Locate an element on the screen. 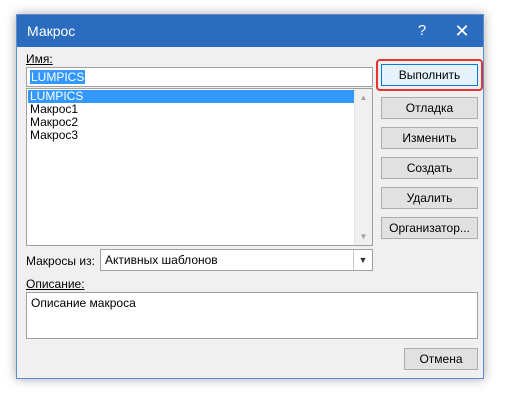  scroll-up-icon: ▲ is located at coordinates (363, 97).